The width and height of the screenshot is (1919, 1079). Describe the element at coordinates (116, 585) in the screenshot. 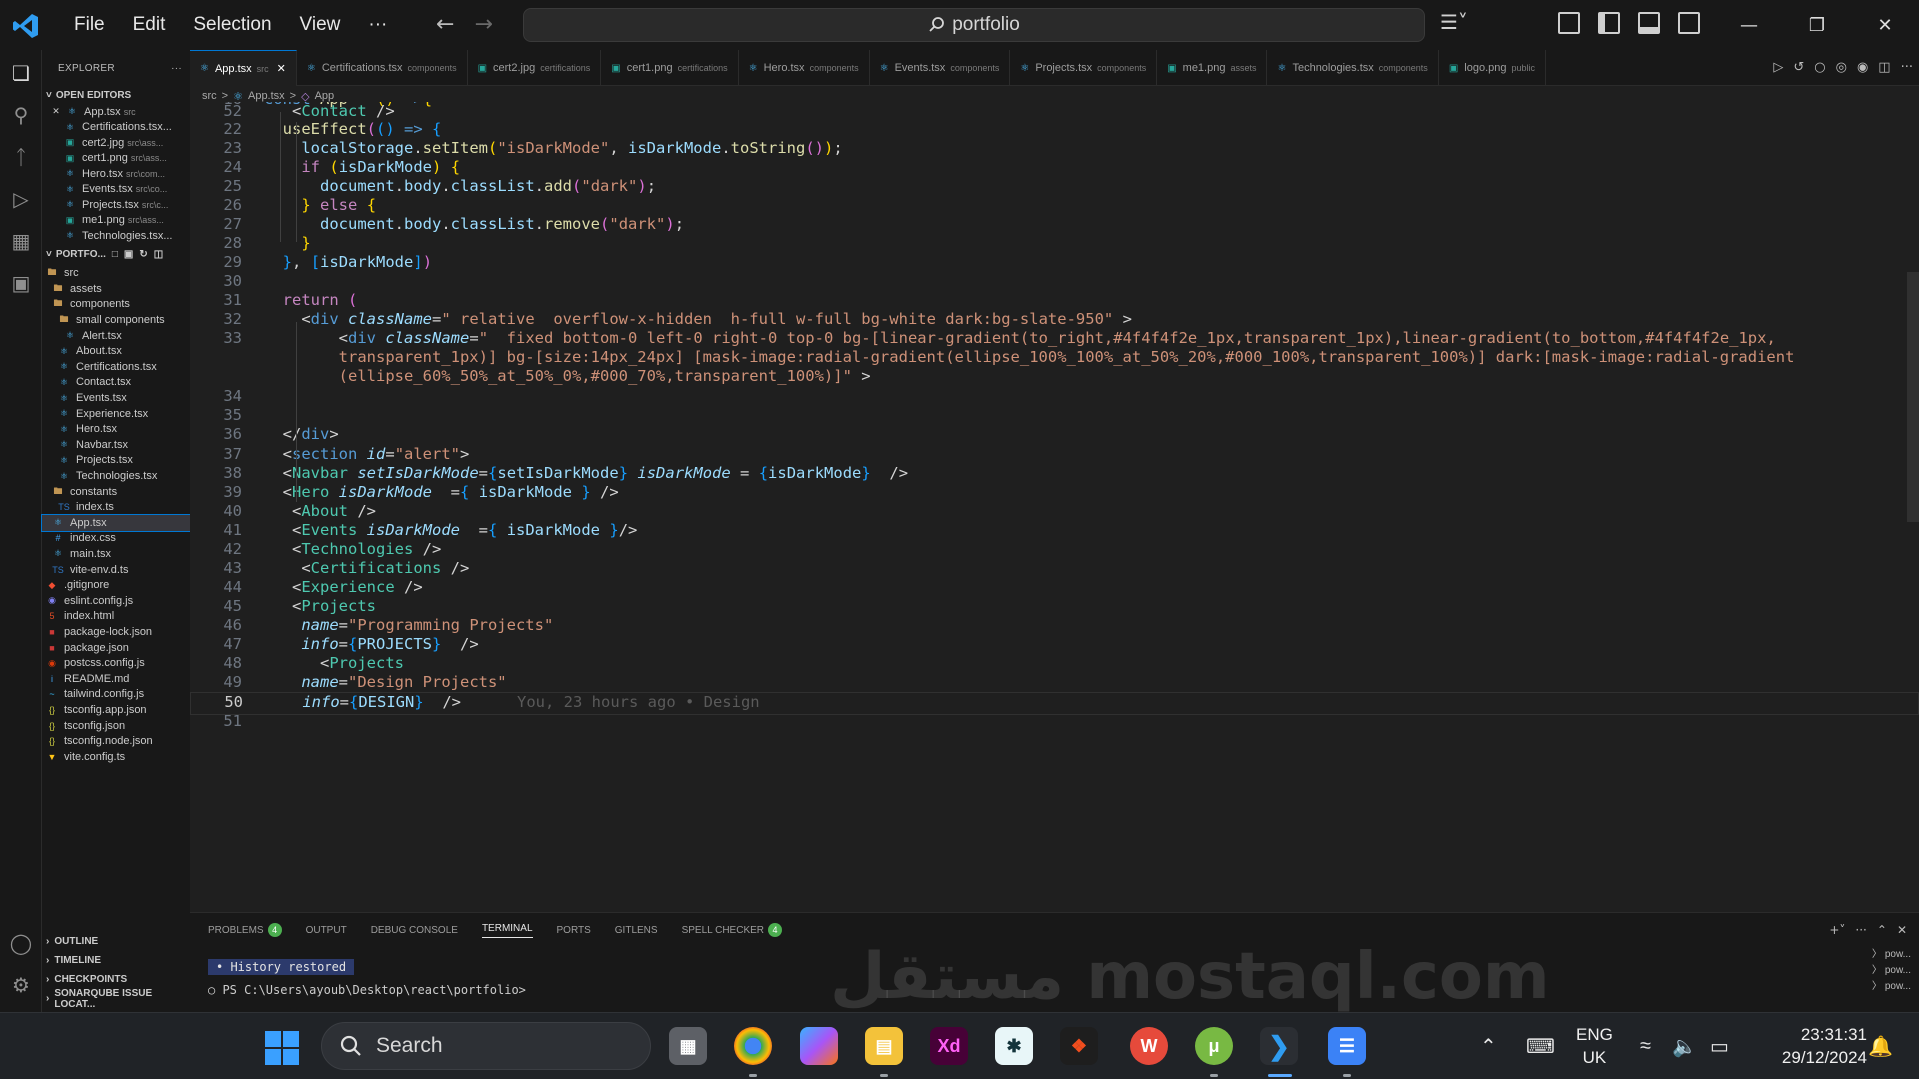

I see `tree-item--gitignore: ◆ .gitignore` at that location.